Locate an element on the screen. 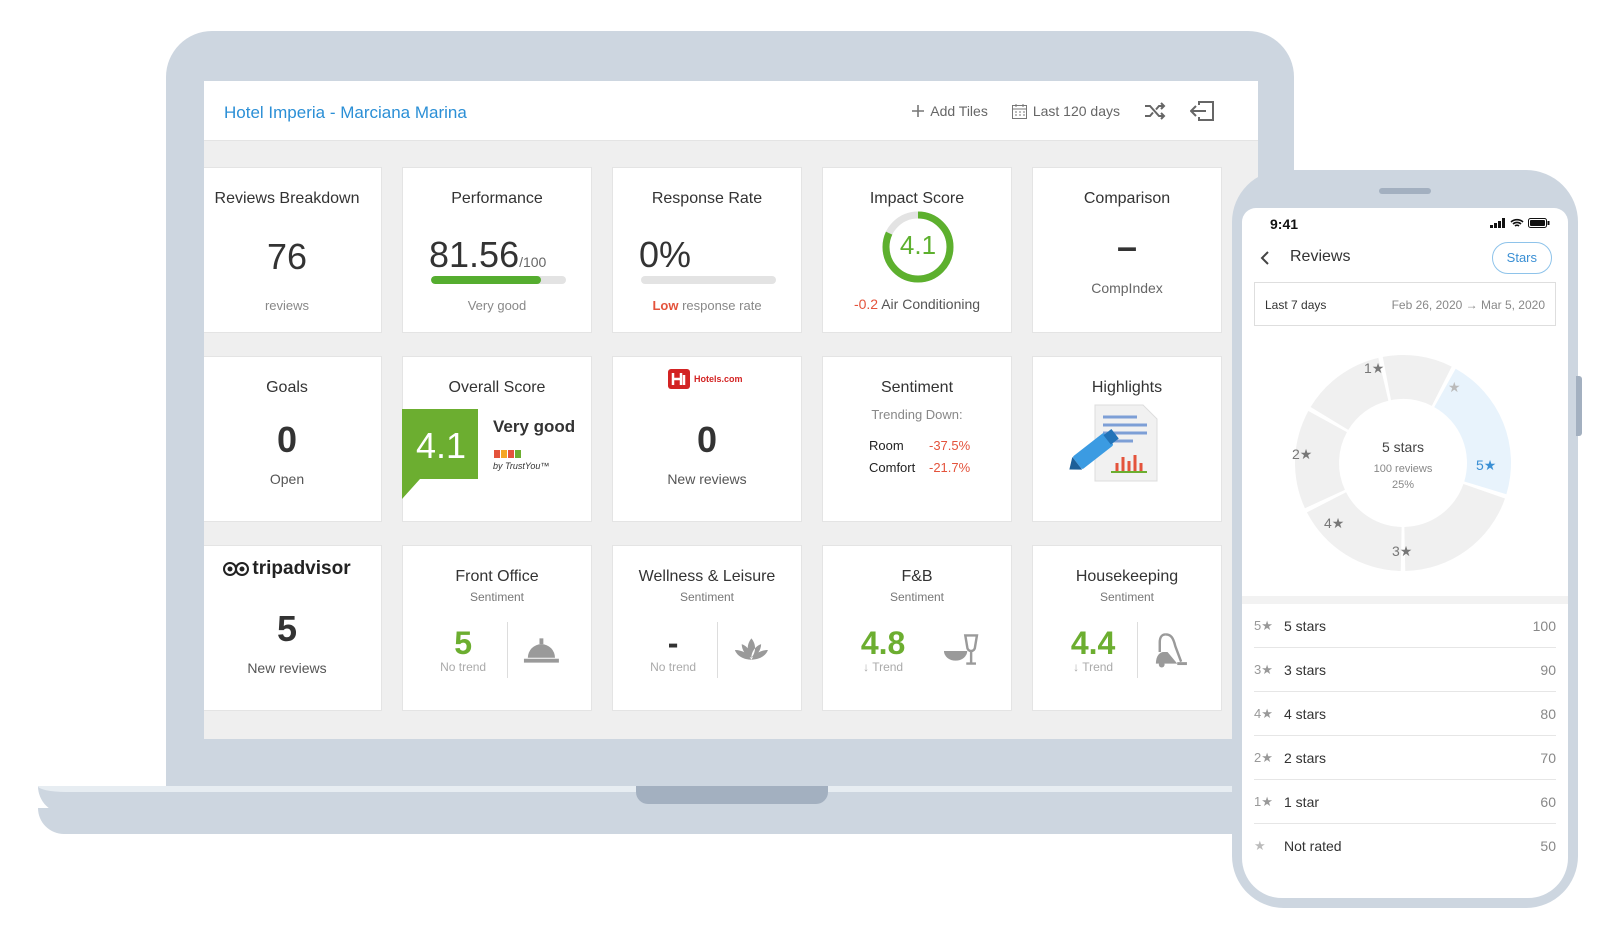 This screenshot has width=1611, height=934. phone-separator is located at coordinates (1405, 600).